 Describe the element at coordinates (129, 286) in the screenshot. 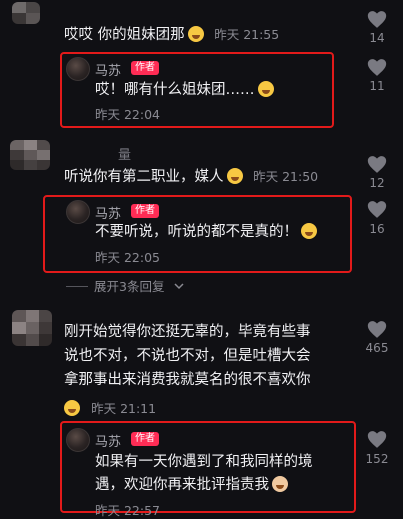

I see `expand-replies-label: 展开3条回复` at that location.